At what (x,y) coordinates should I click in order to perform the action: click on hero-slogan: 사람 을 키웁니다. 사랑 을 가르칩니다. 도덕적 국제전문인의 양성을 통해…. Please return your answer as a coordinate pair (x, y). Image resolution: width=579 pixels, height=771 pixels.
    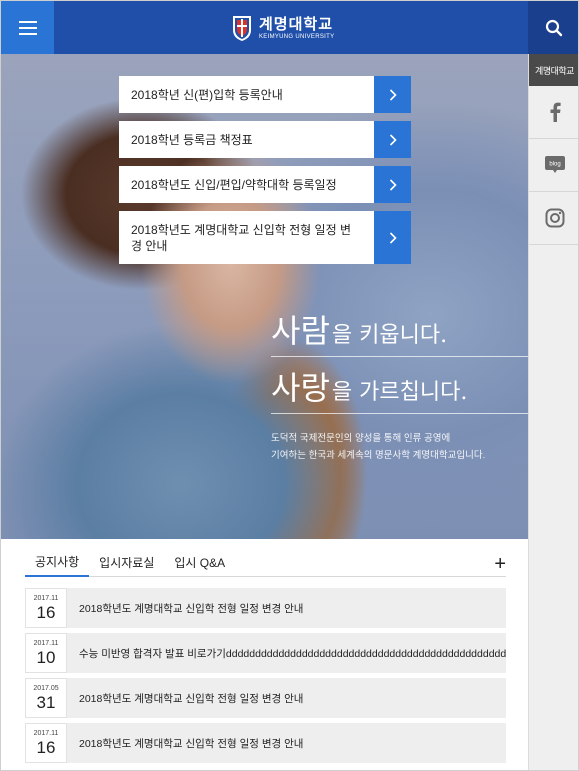
    Looking at the image, I should click on (399, 385).